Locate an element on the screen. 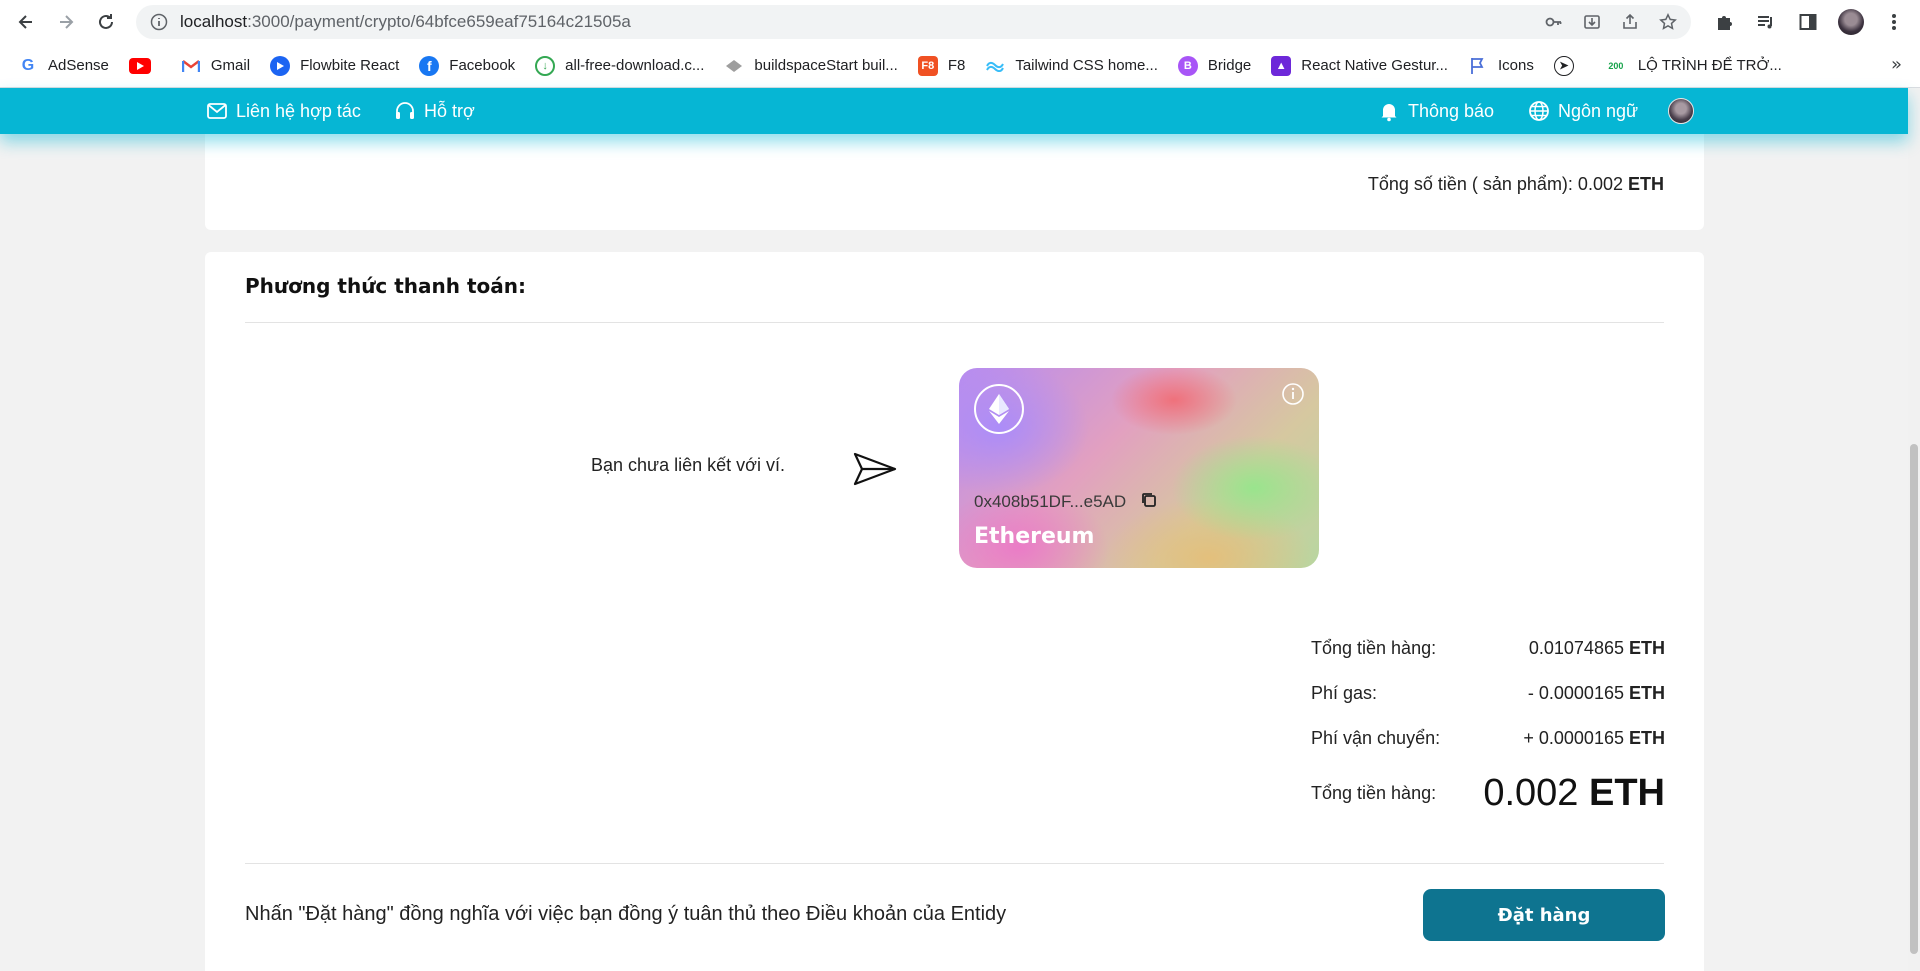 This screenshot has width=1920, height=971. flag-icon is located at coordinates (1478, 66).